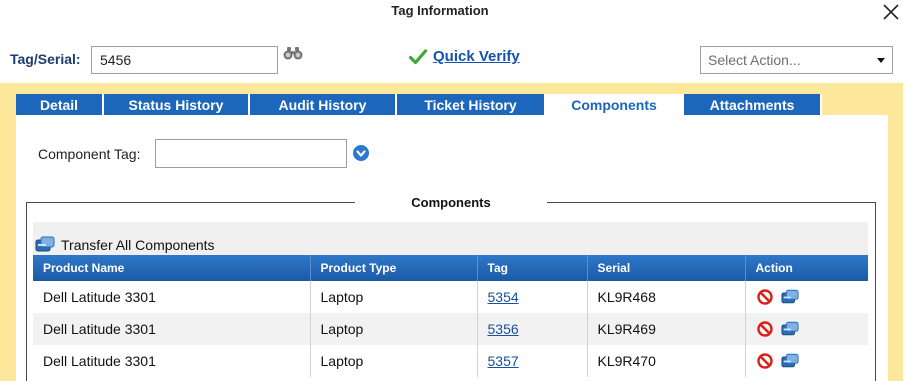 Image resolution: width=908 pixels, height=381 pixels. I want to click on cell-serial: KL9R469, so click(666, 329).